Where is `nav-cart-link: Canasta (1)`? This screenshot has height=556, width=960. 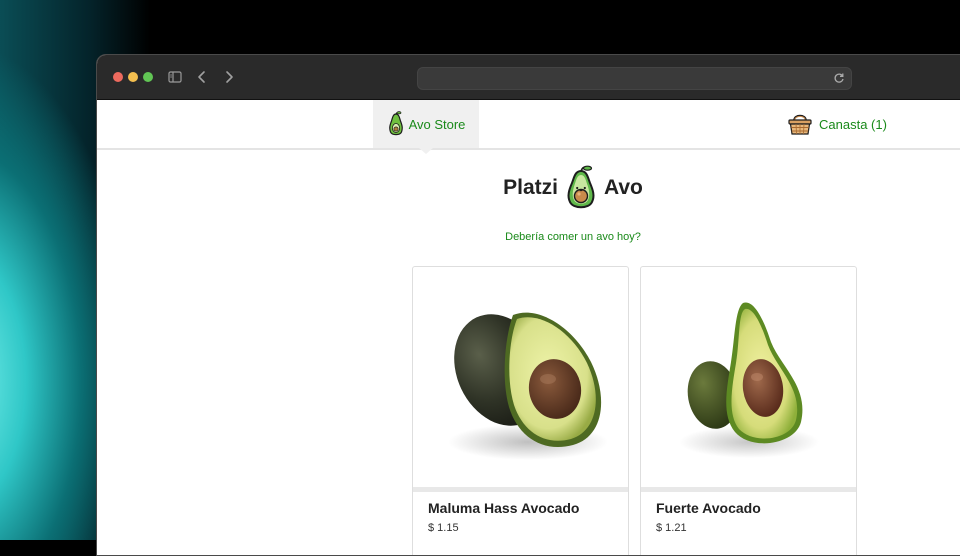
nav-cart-link: Canasta (1) is located at coordinates (837, 124).